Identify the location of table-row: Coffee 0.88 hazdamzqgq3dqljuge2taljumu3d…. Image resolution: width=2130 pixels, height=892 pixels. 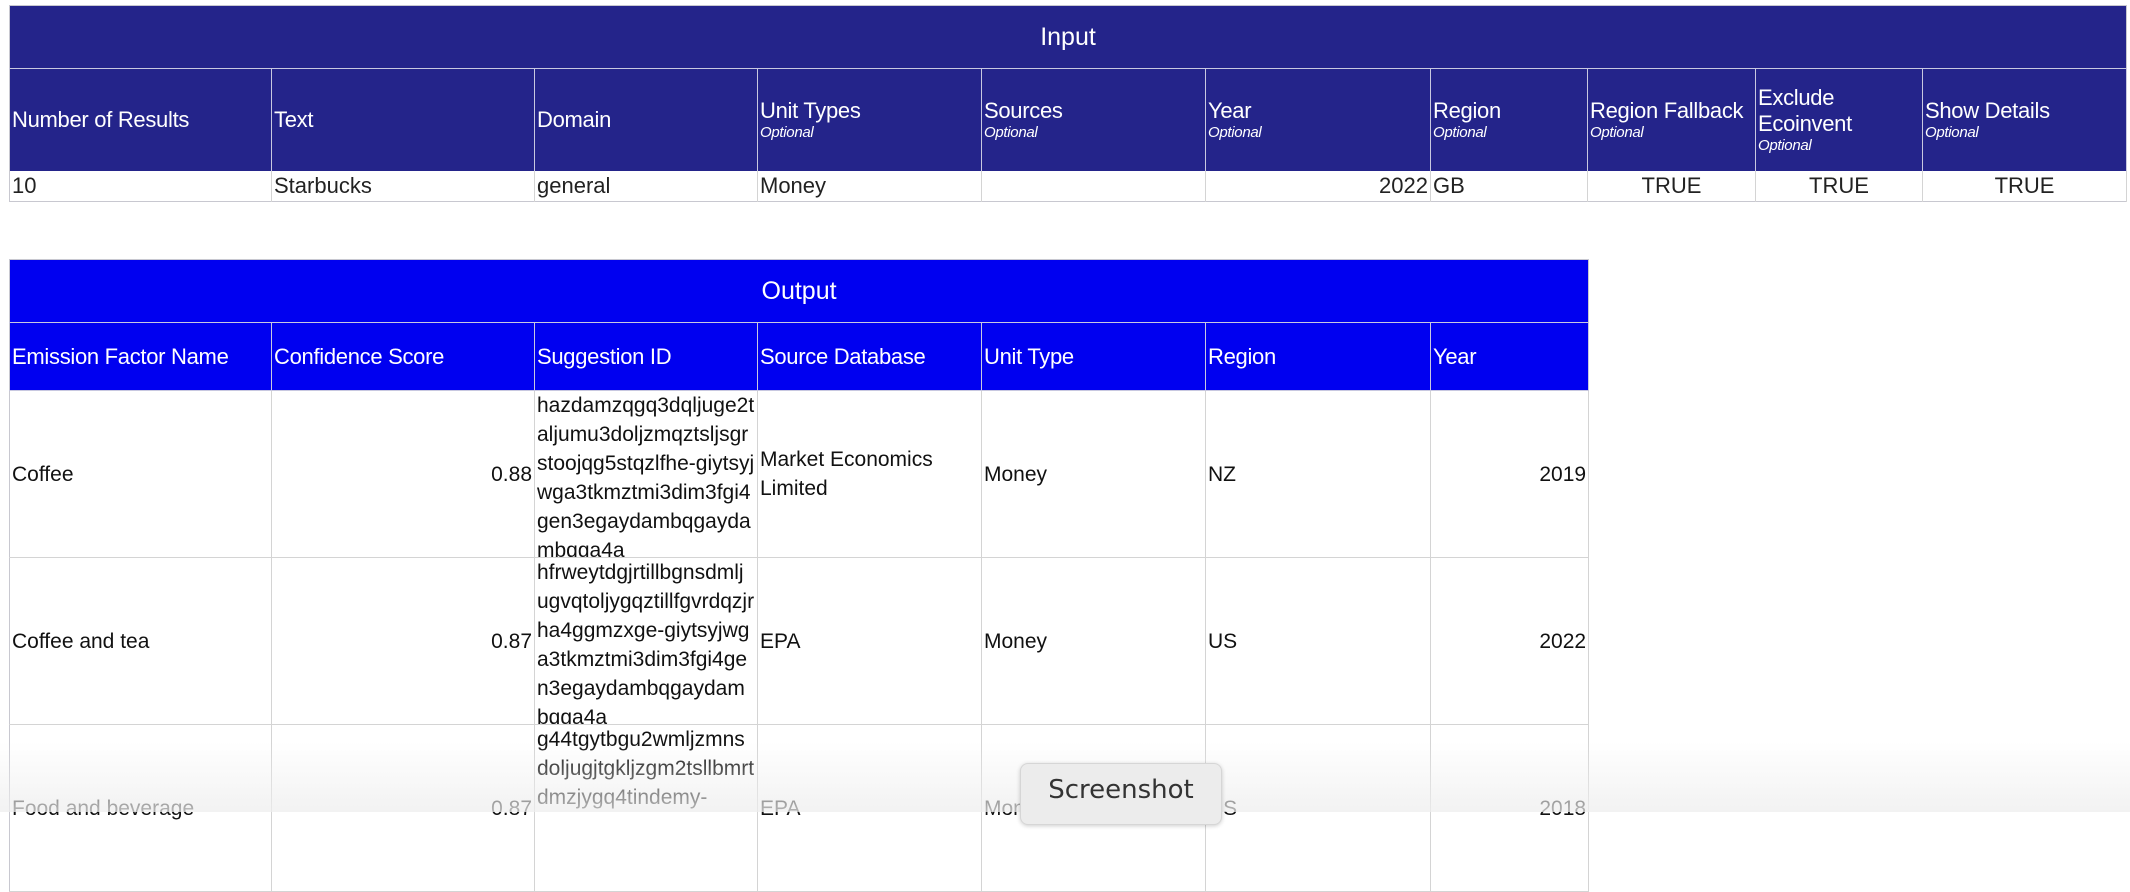
(799, 474).